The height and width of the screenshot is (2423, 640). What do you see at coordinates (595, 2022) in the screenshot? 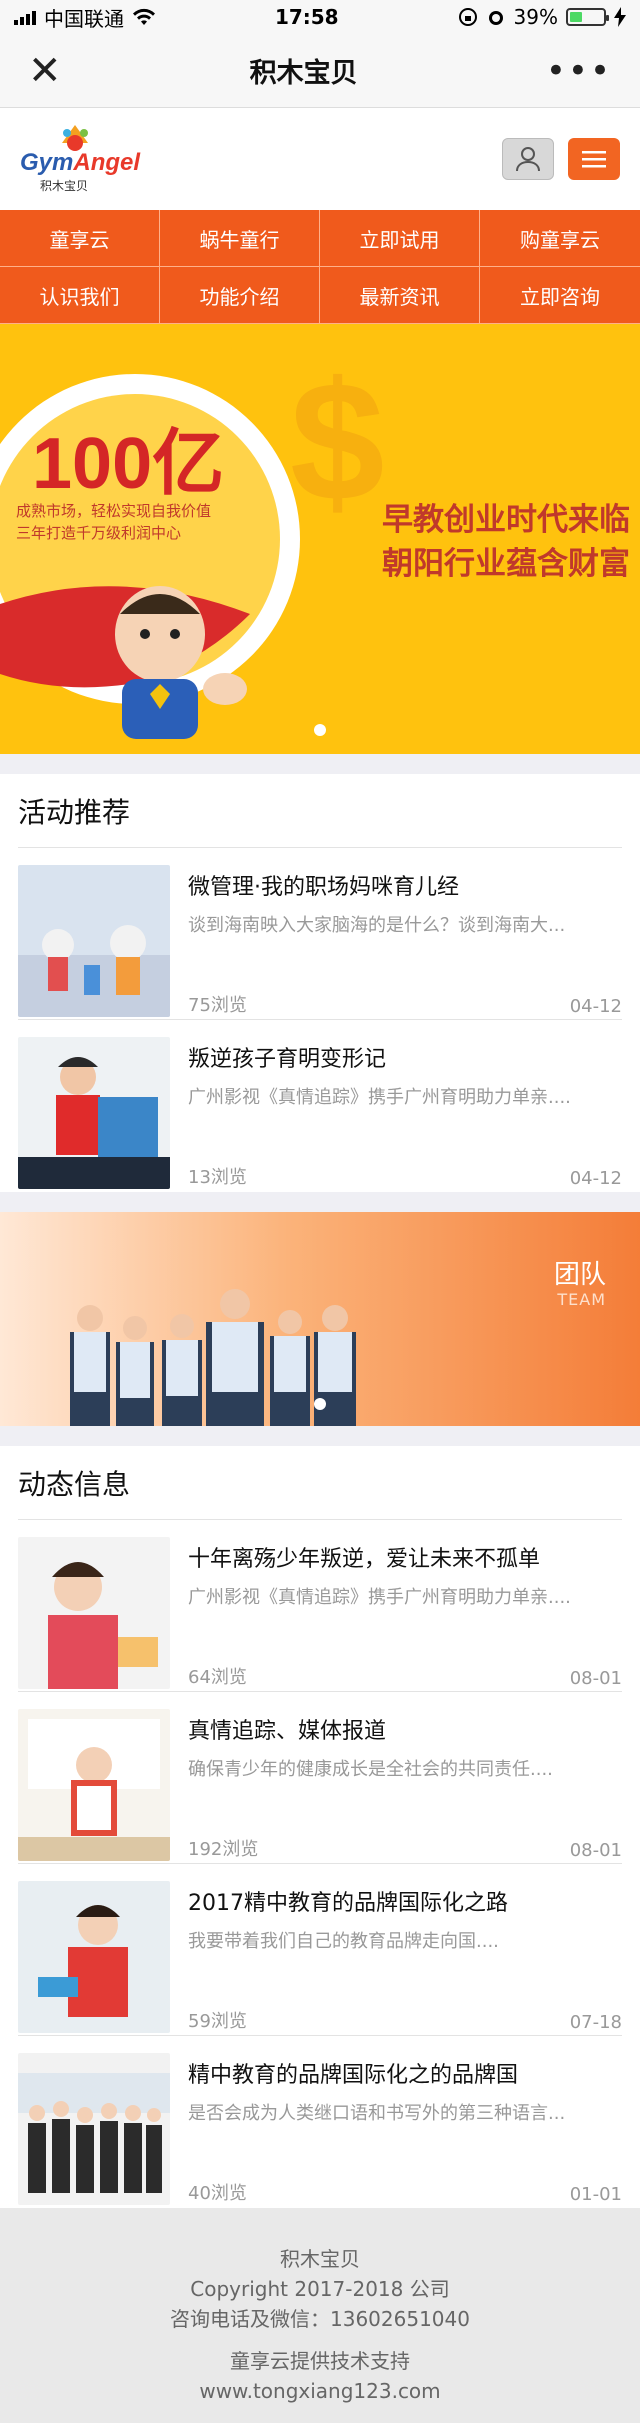
I see `item-date: 07-18` at bounding box center [595, 2022].